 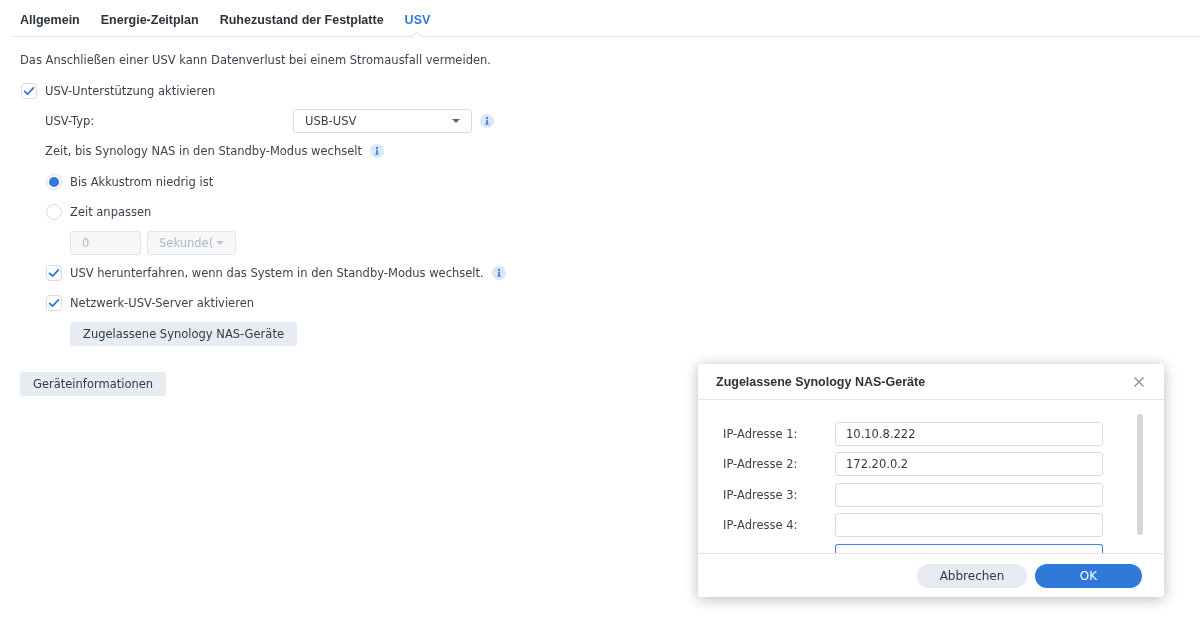 I want to click on field-label: USV-Typ:, so click(x=70, y=120).